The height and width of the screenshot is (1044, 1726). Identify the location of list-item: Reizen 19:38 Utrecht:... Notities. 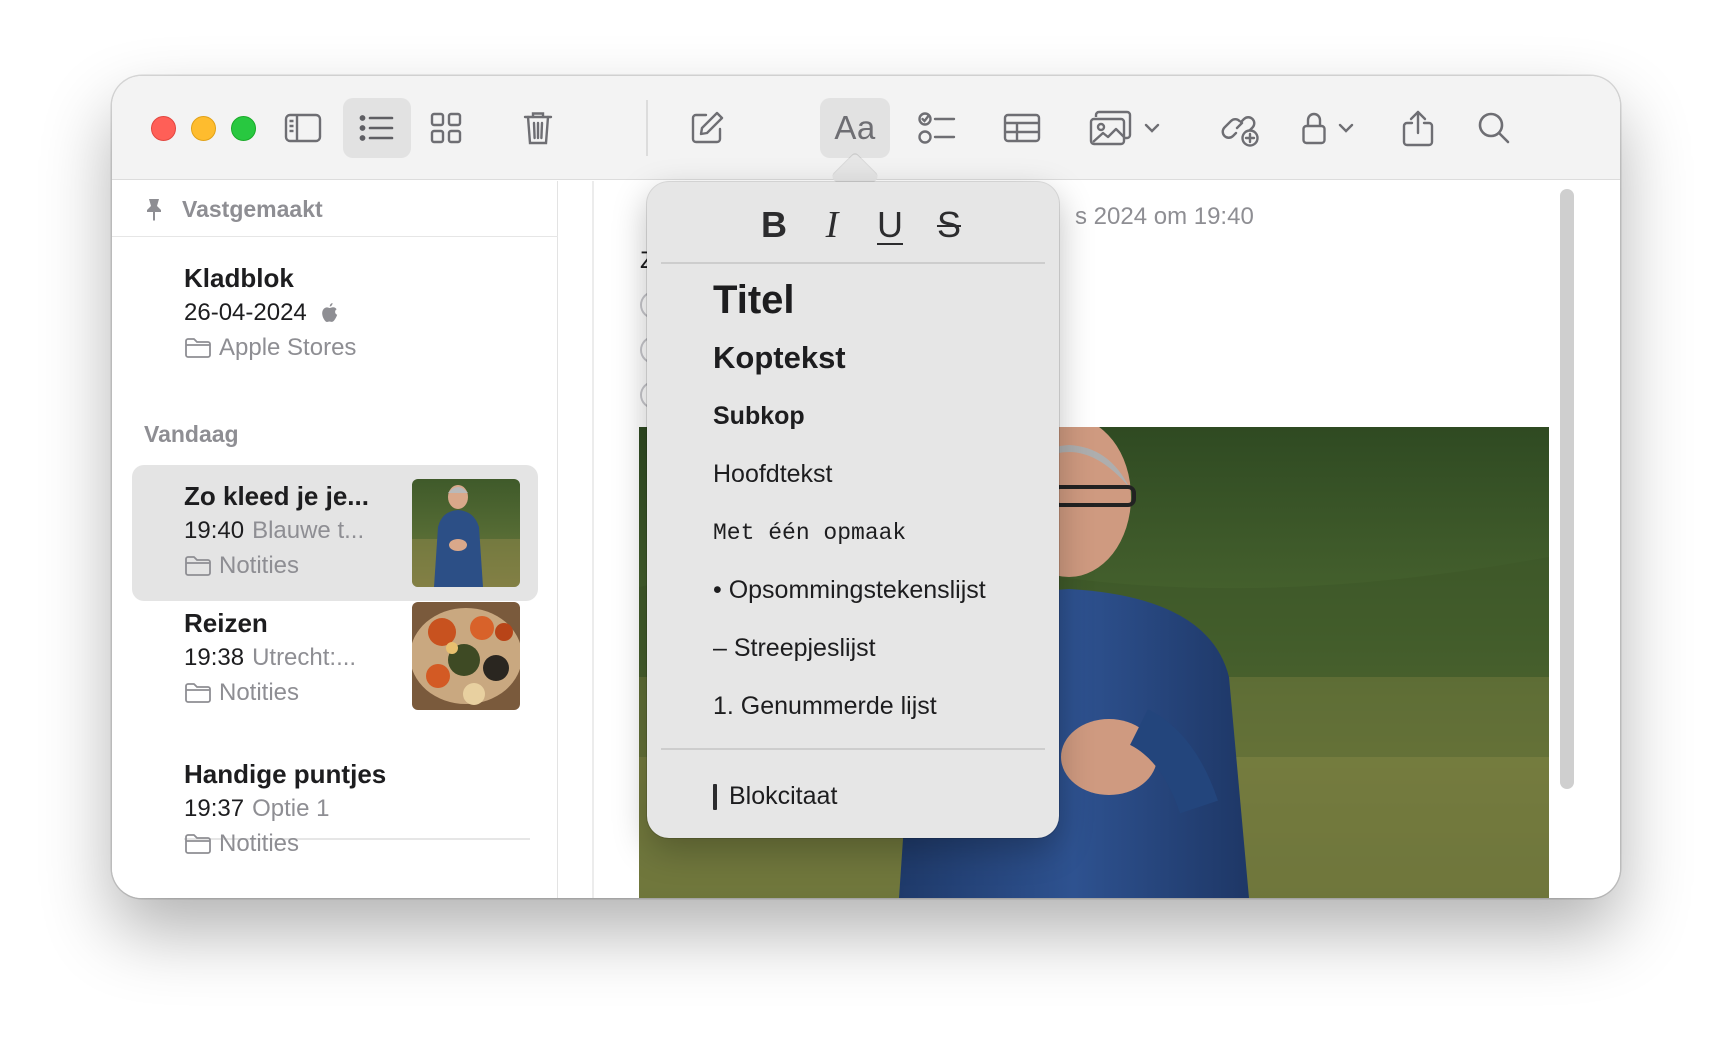
(335, 670).